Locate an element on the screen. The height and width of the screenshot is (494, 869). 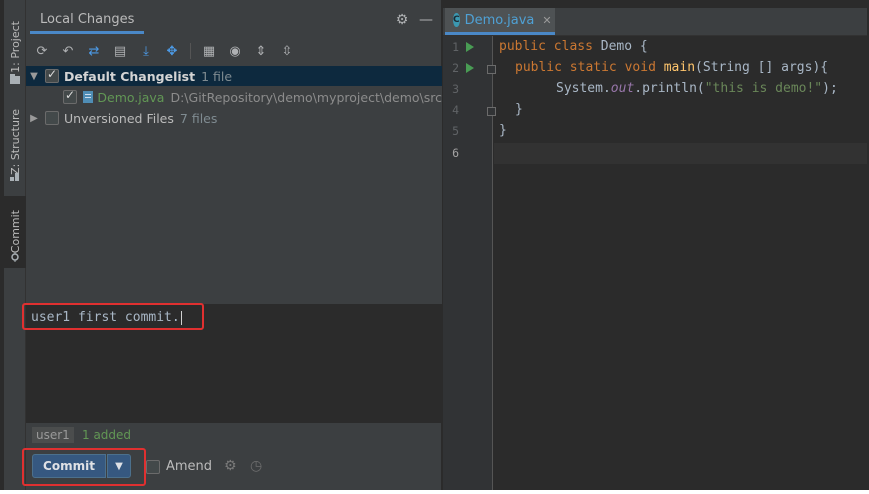
gear-icon: ⚙ is located at coordinates (402, 20).